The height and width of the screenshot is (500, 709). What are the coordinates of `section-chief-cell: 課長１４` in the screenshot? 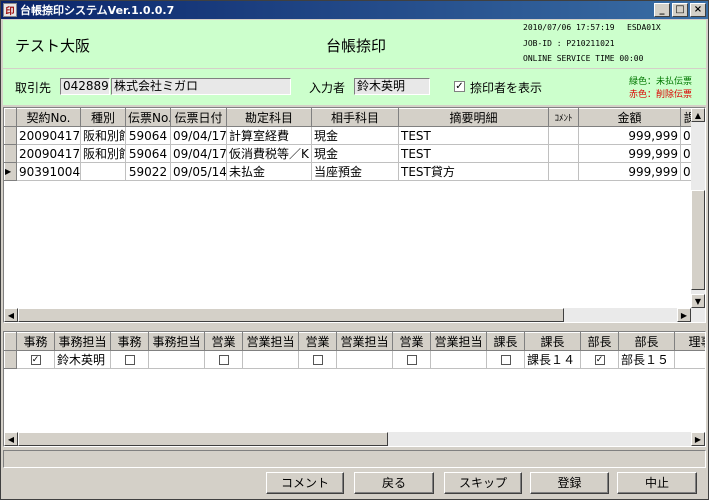 It's located at (552, 359).